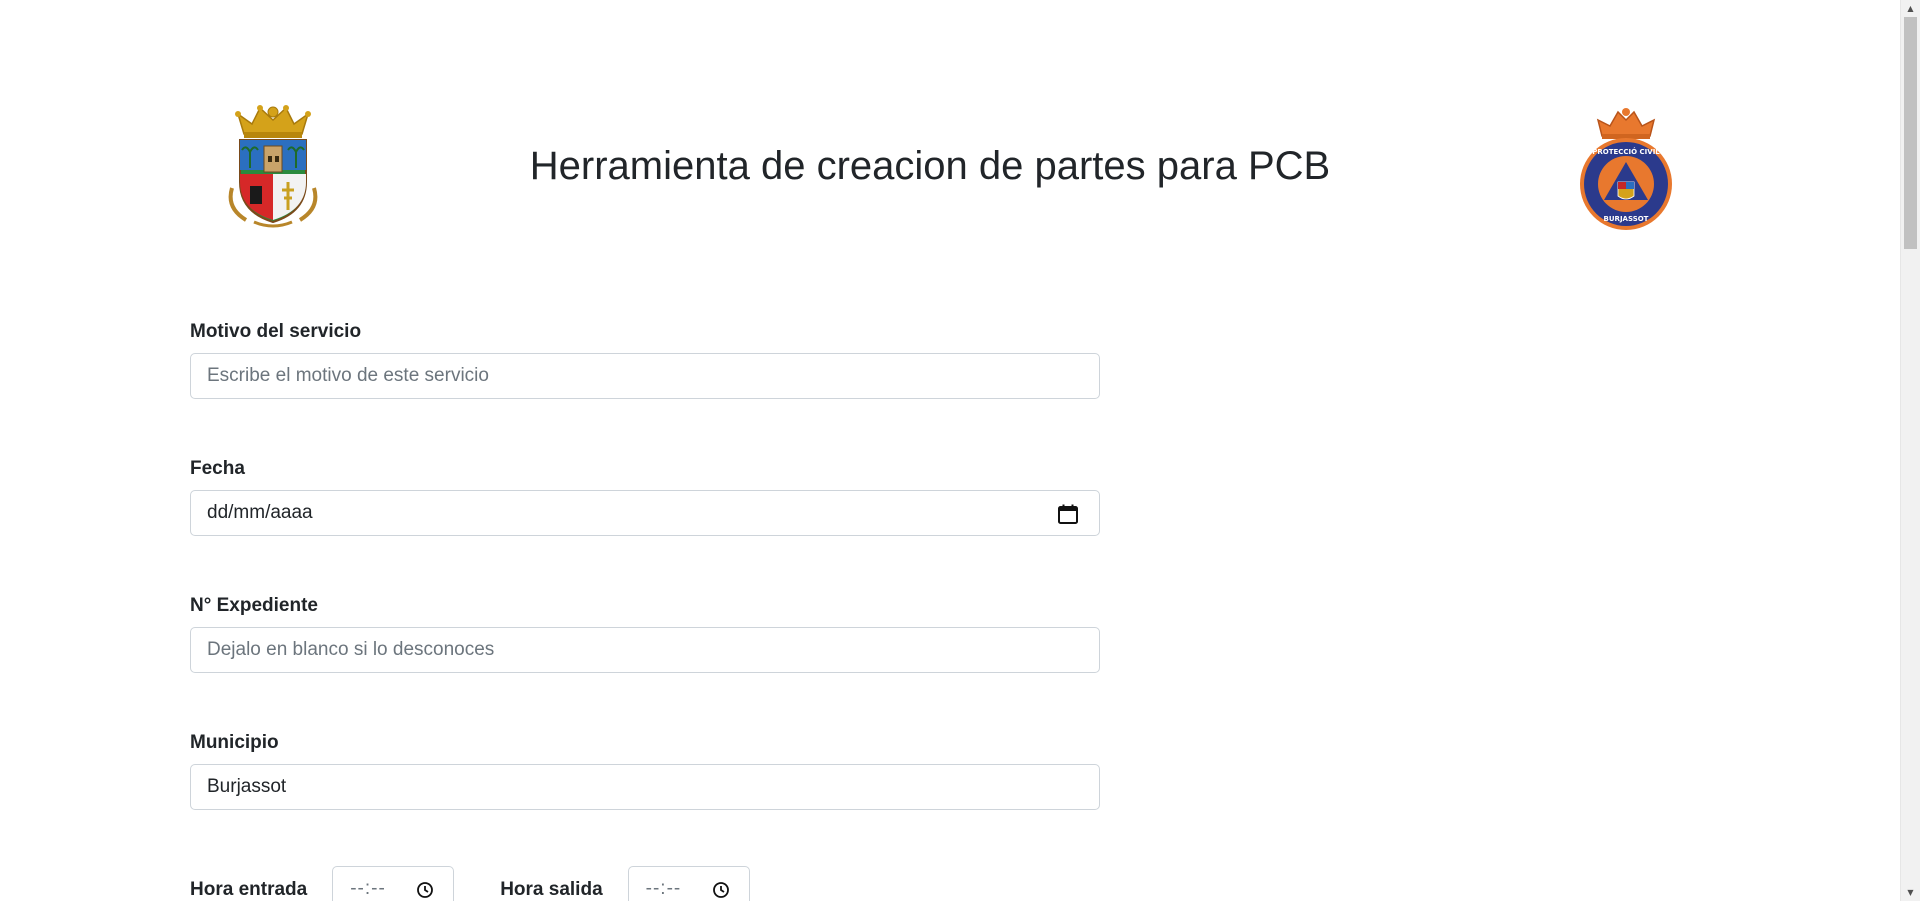 Image resolution: width=1920 pixels, height=901 pixels. Describe the element at coordinates (234, 742) in the screenshot. I see `municipio-label: Municipio` at that location.